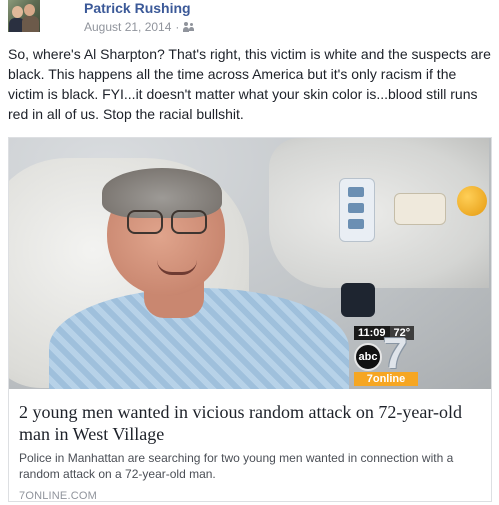 This screenshot has width=499, height=505. What do you see at coordinates (137, 8) in the screenshot?
I see `author-name-link: Patrick Rushing` at bounding box center [137, 8].